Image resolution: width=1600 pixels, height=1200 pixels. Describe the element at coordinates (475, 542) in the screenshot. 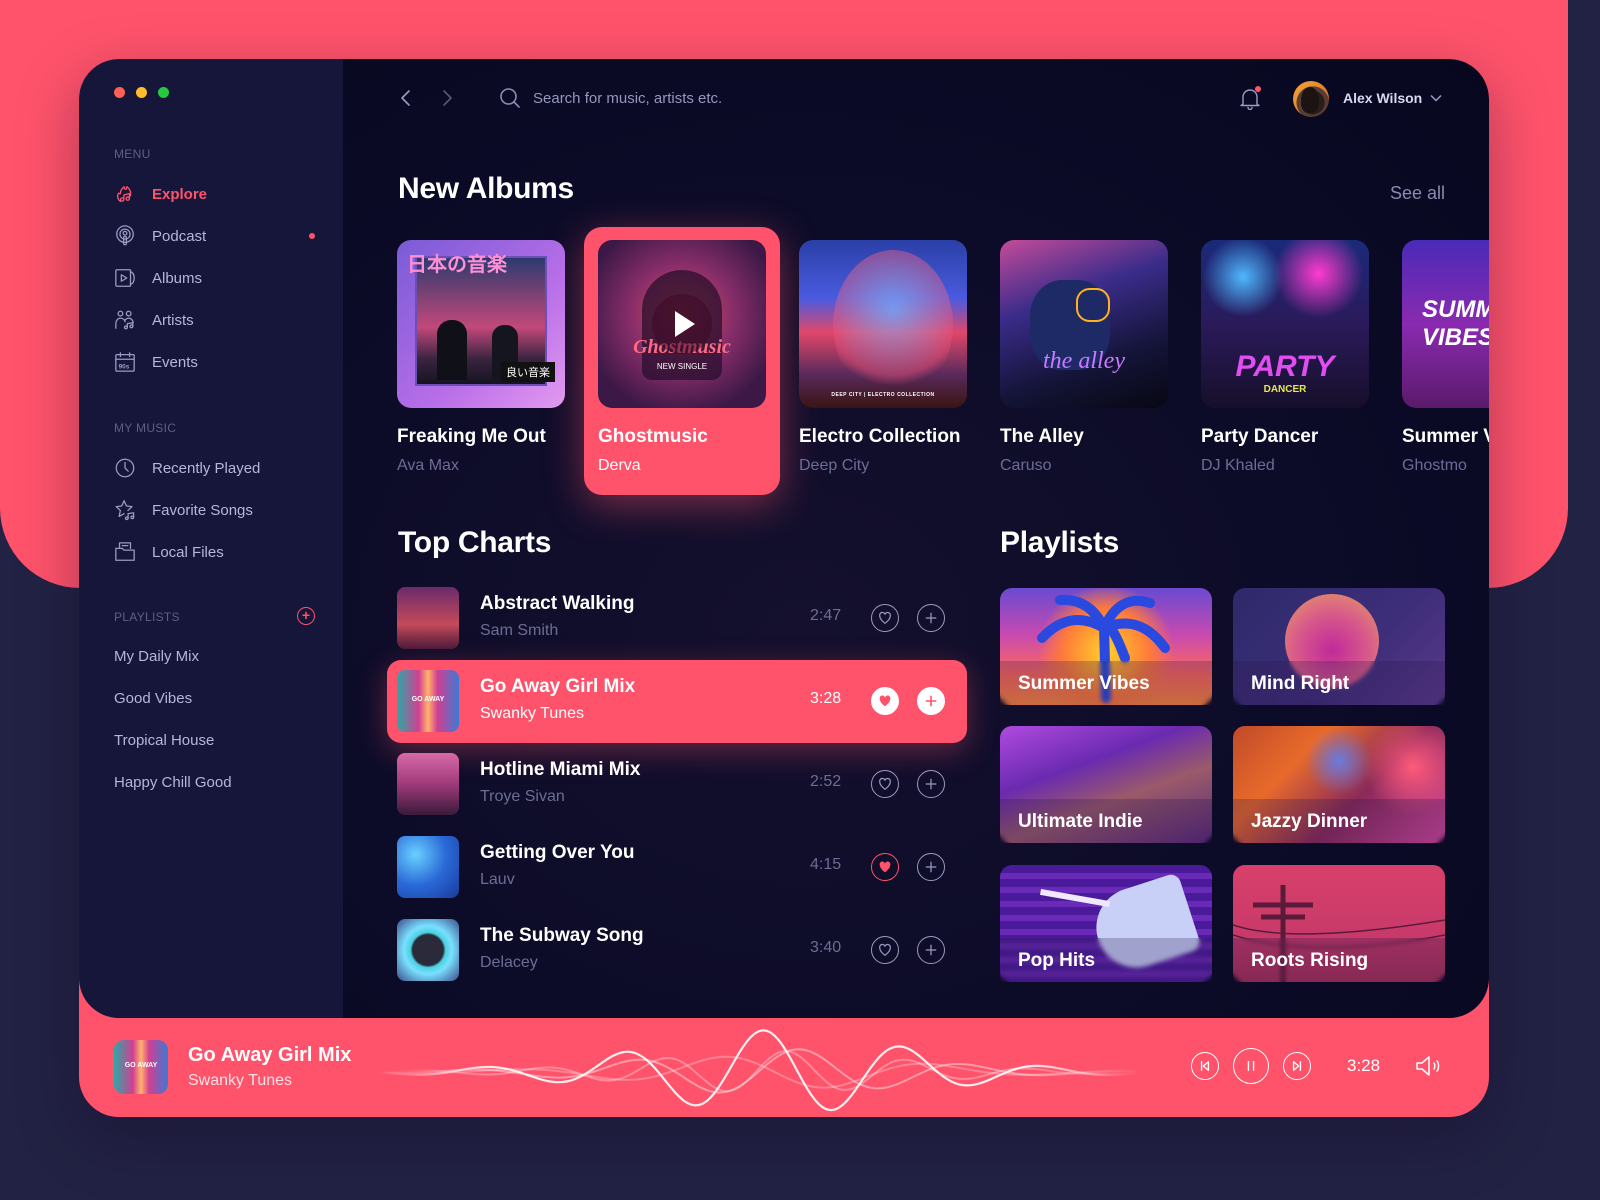

I see `top-charts-title: Top Charts` at that location.